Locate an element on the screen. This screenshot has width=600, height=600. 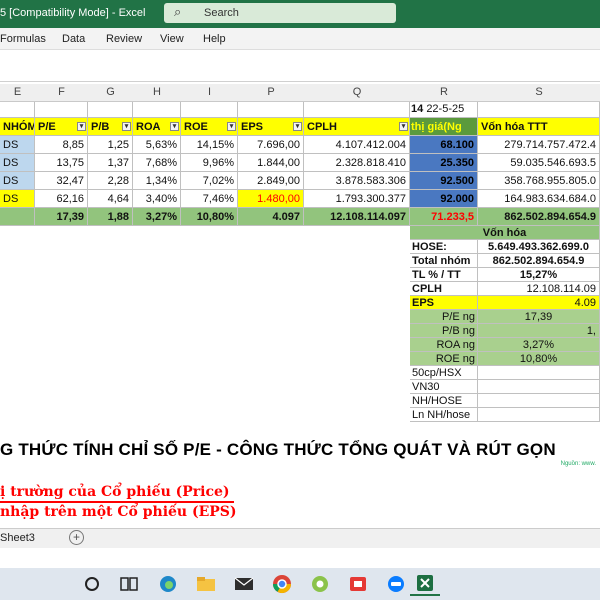
summary-value: 12.108.114.09 is located at coordinates (539, 289).